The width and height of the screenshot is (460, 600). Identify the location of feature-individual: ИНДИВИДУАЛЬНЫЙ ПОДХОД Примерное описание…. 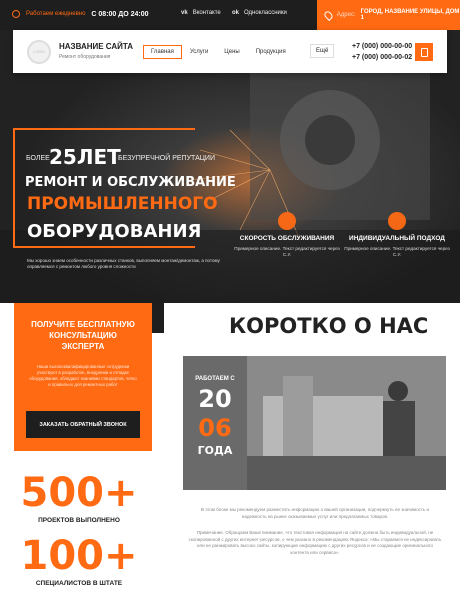
(397, 235).